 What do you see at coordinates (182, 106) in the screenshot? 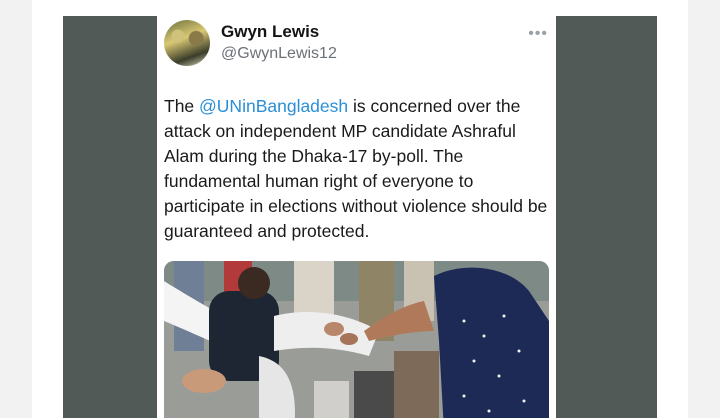
I see `tweet-text-start: The` at bounding box center [182, 106].